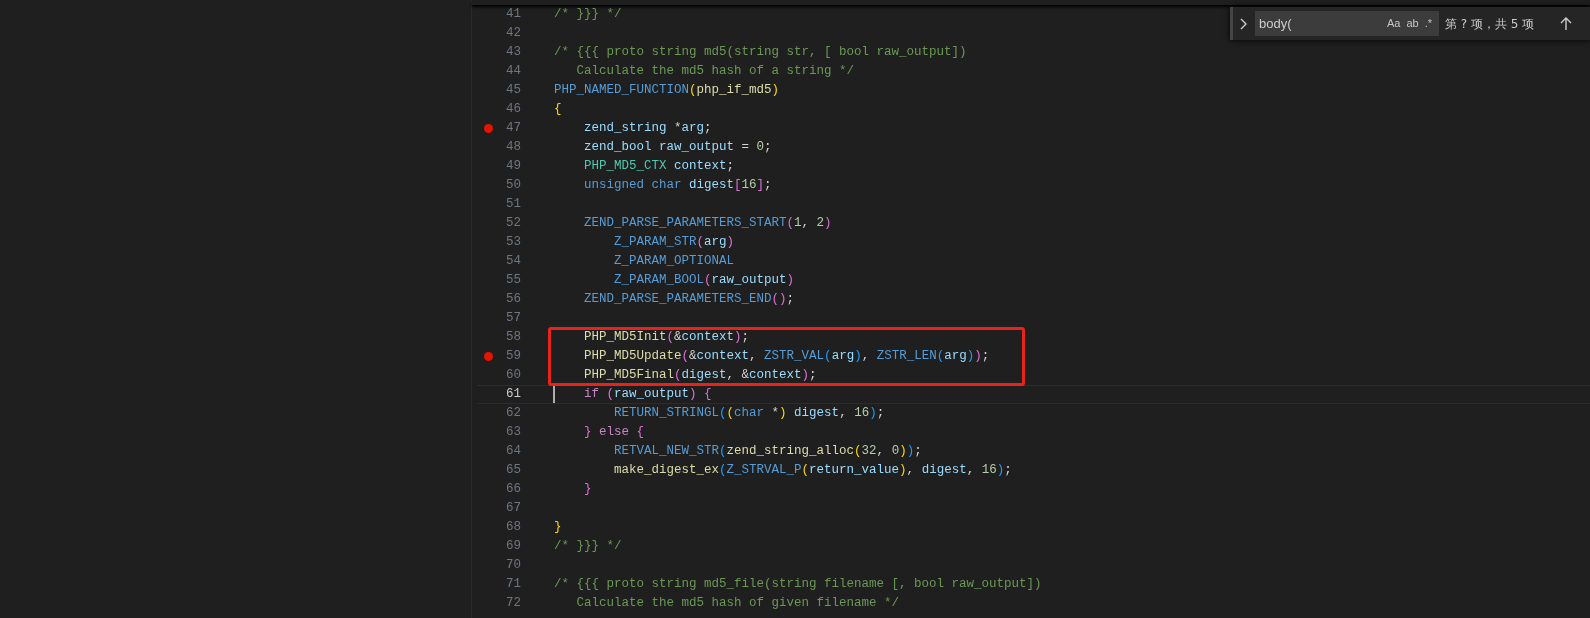  What do you see at coordinates (513, 338) in the screenshot?
I see `line-number: 58` at bounding box center [513, 338].